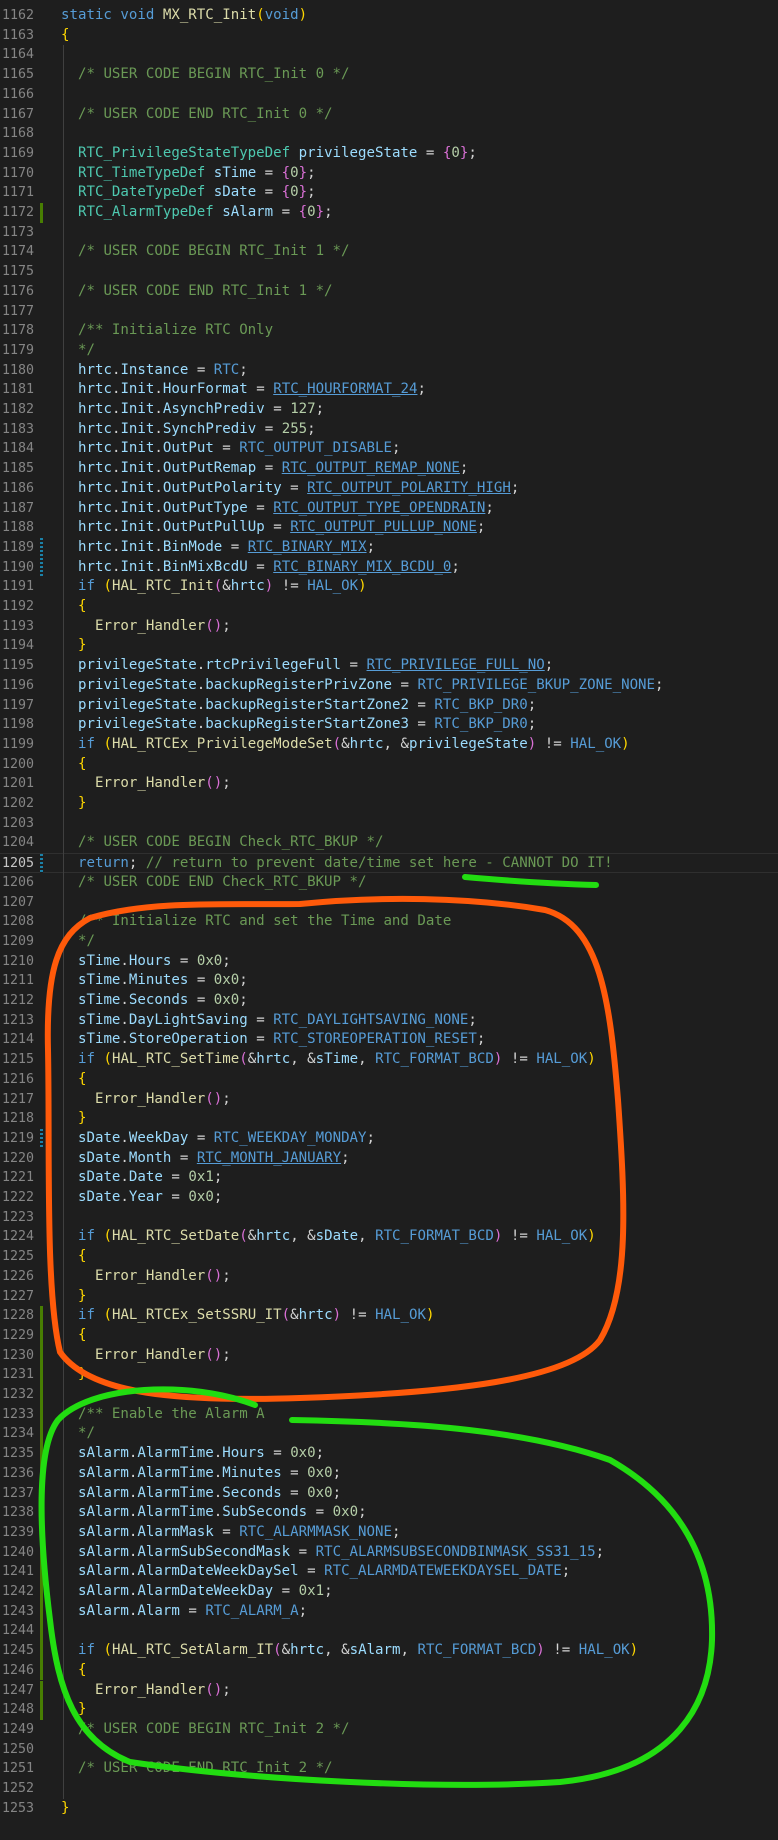 This screenshot has height=1840, width=778. Describe the element at coordinates (389, 1592) in the screenshot. I see `code-line: 1242 sAlarm.AlarmDateWeekDay = 0x1;` at that location.